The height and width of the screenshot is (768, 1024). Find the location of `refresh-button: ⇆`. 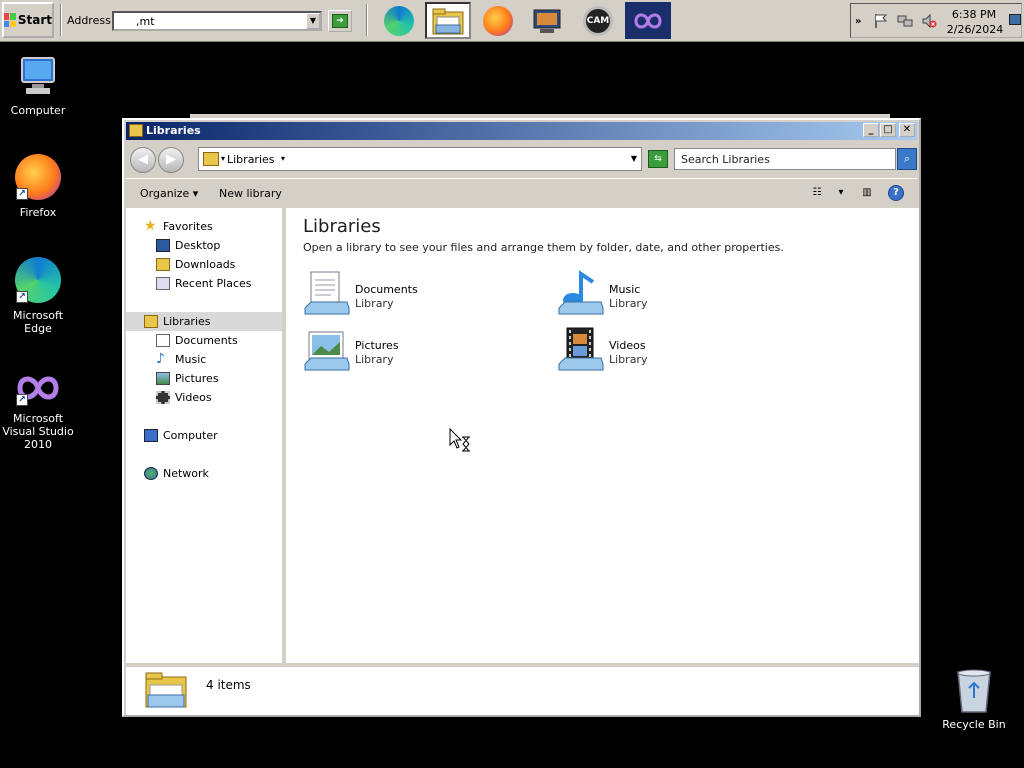

refresh-button: ⇆ is located at coordinates (658, 159).